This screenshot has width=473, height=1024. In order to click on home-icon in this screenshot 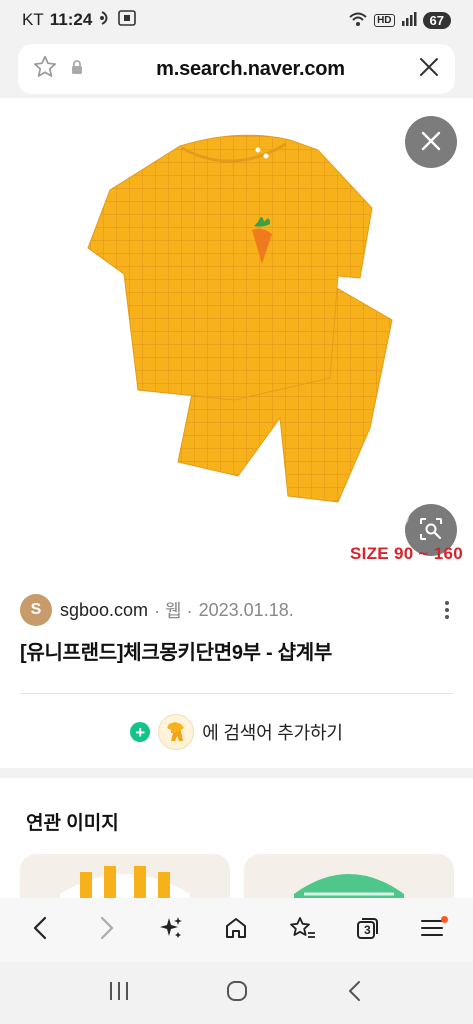, I will do `click(236, 930)`.